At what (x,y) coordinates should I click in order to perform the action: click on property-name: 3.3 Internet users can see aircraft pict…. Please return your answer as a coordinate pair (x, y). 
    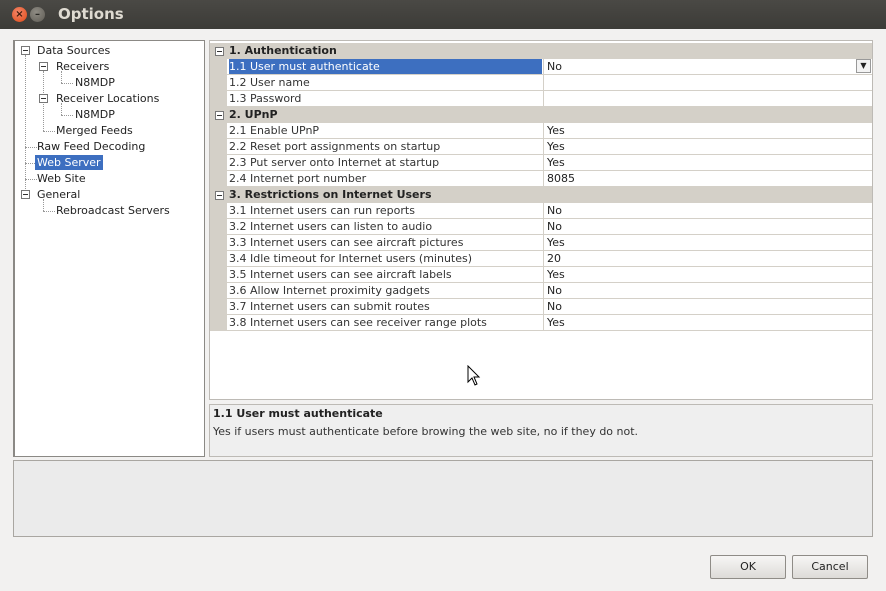
    Looking at the image, I should click on (346, 242).